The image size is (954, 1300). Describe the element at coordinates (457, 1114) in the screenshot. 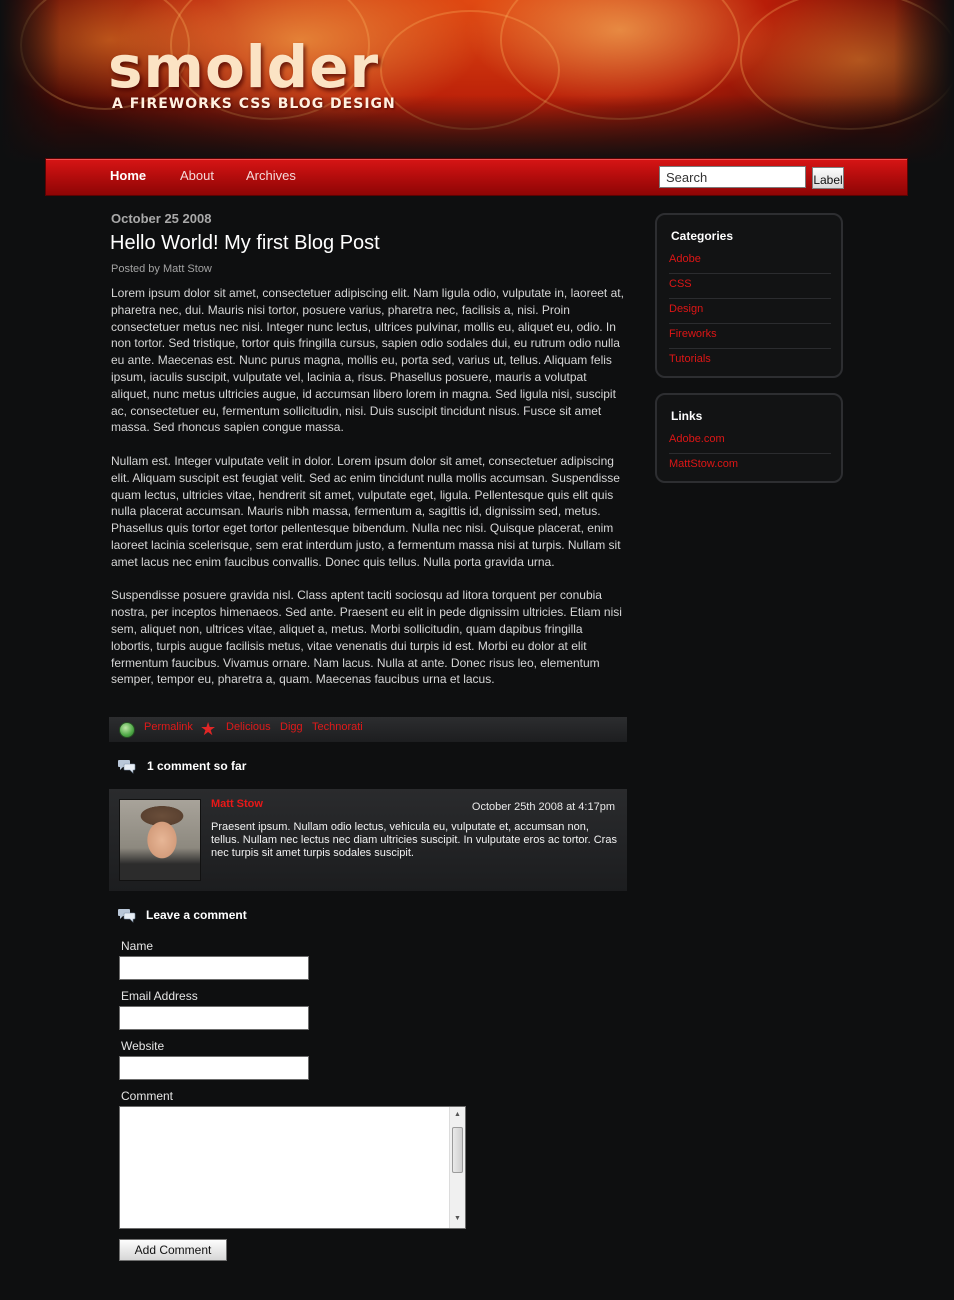

I see `scroll-up-icon: ▲` at that location.